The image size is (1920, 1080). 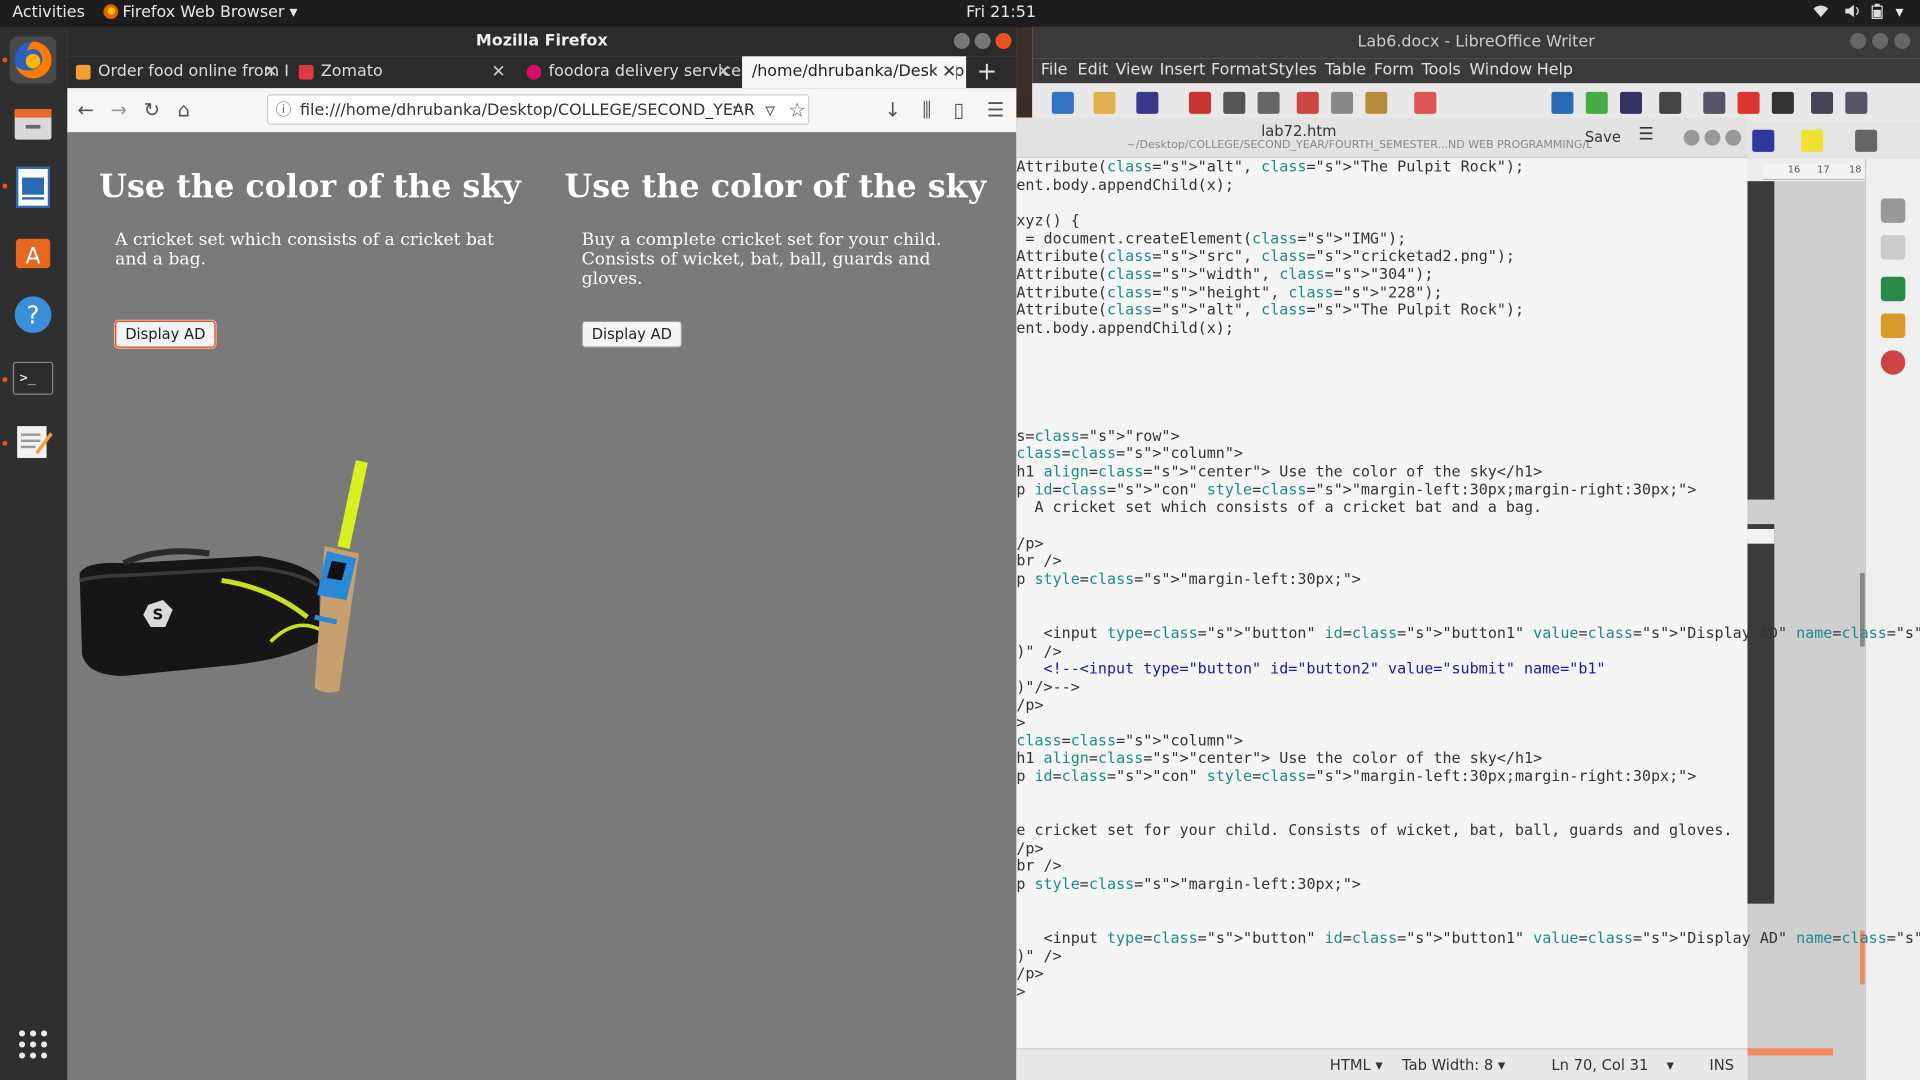 I want to click on reload-icon: ↻, so click(x=152, y=109).